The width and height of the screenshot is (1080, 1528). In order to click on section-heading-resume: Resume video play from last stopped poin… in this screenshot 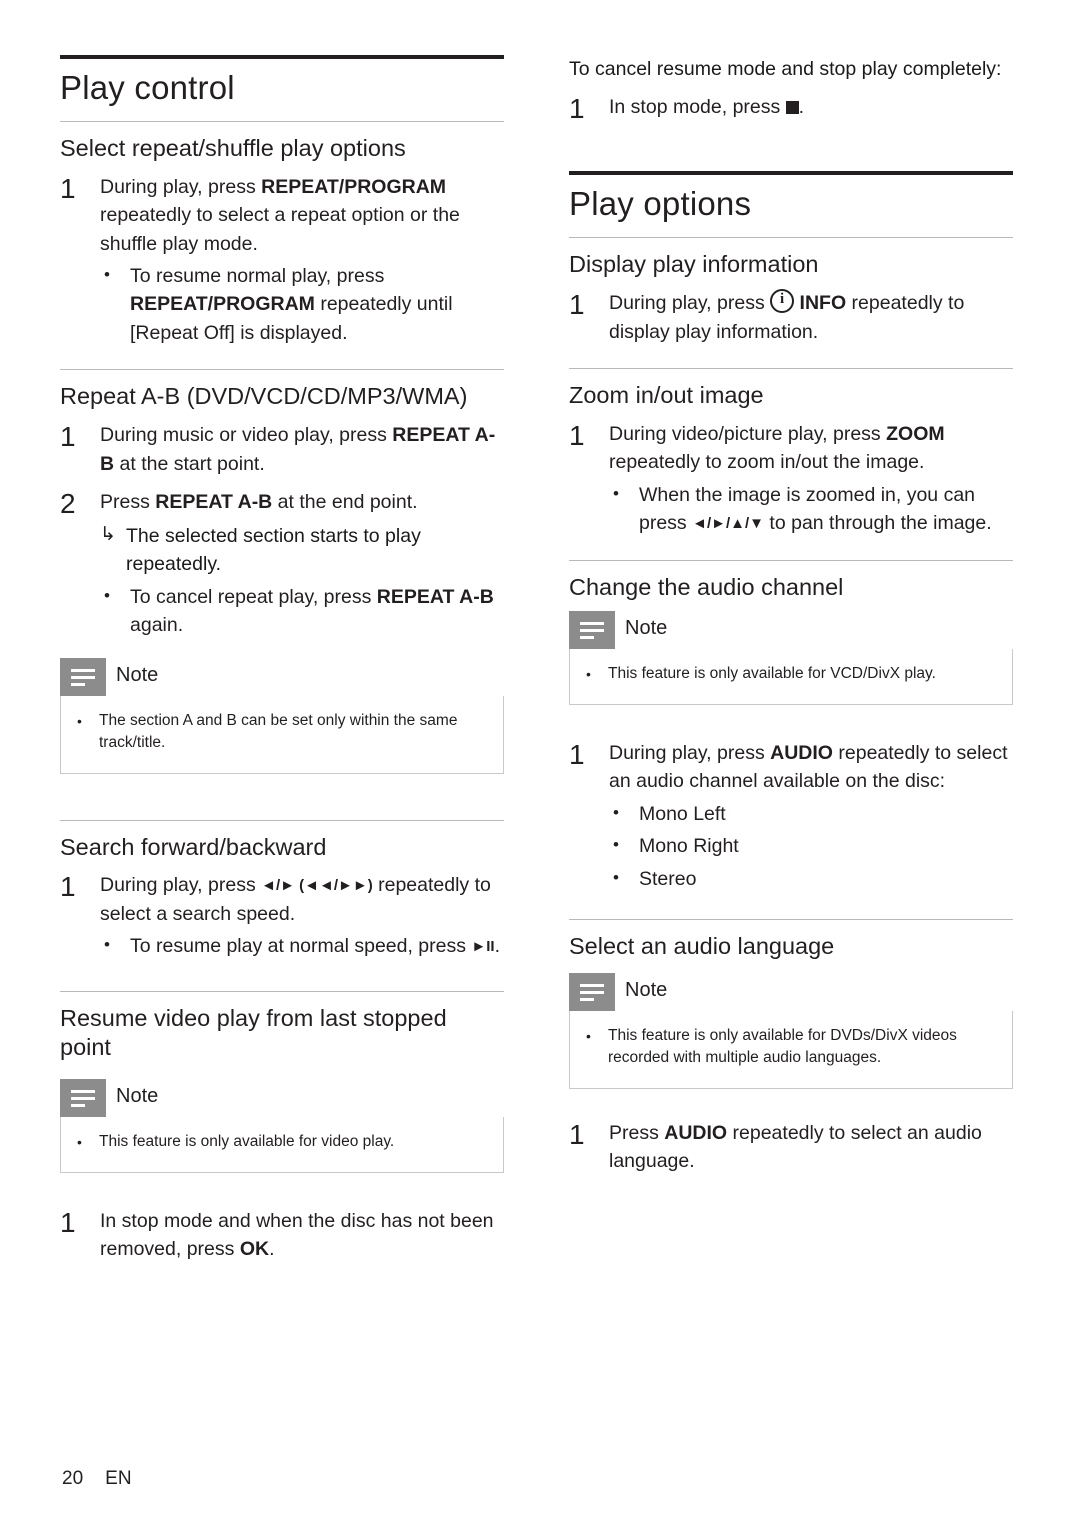, I will do `click(253, 1032)`.